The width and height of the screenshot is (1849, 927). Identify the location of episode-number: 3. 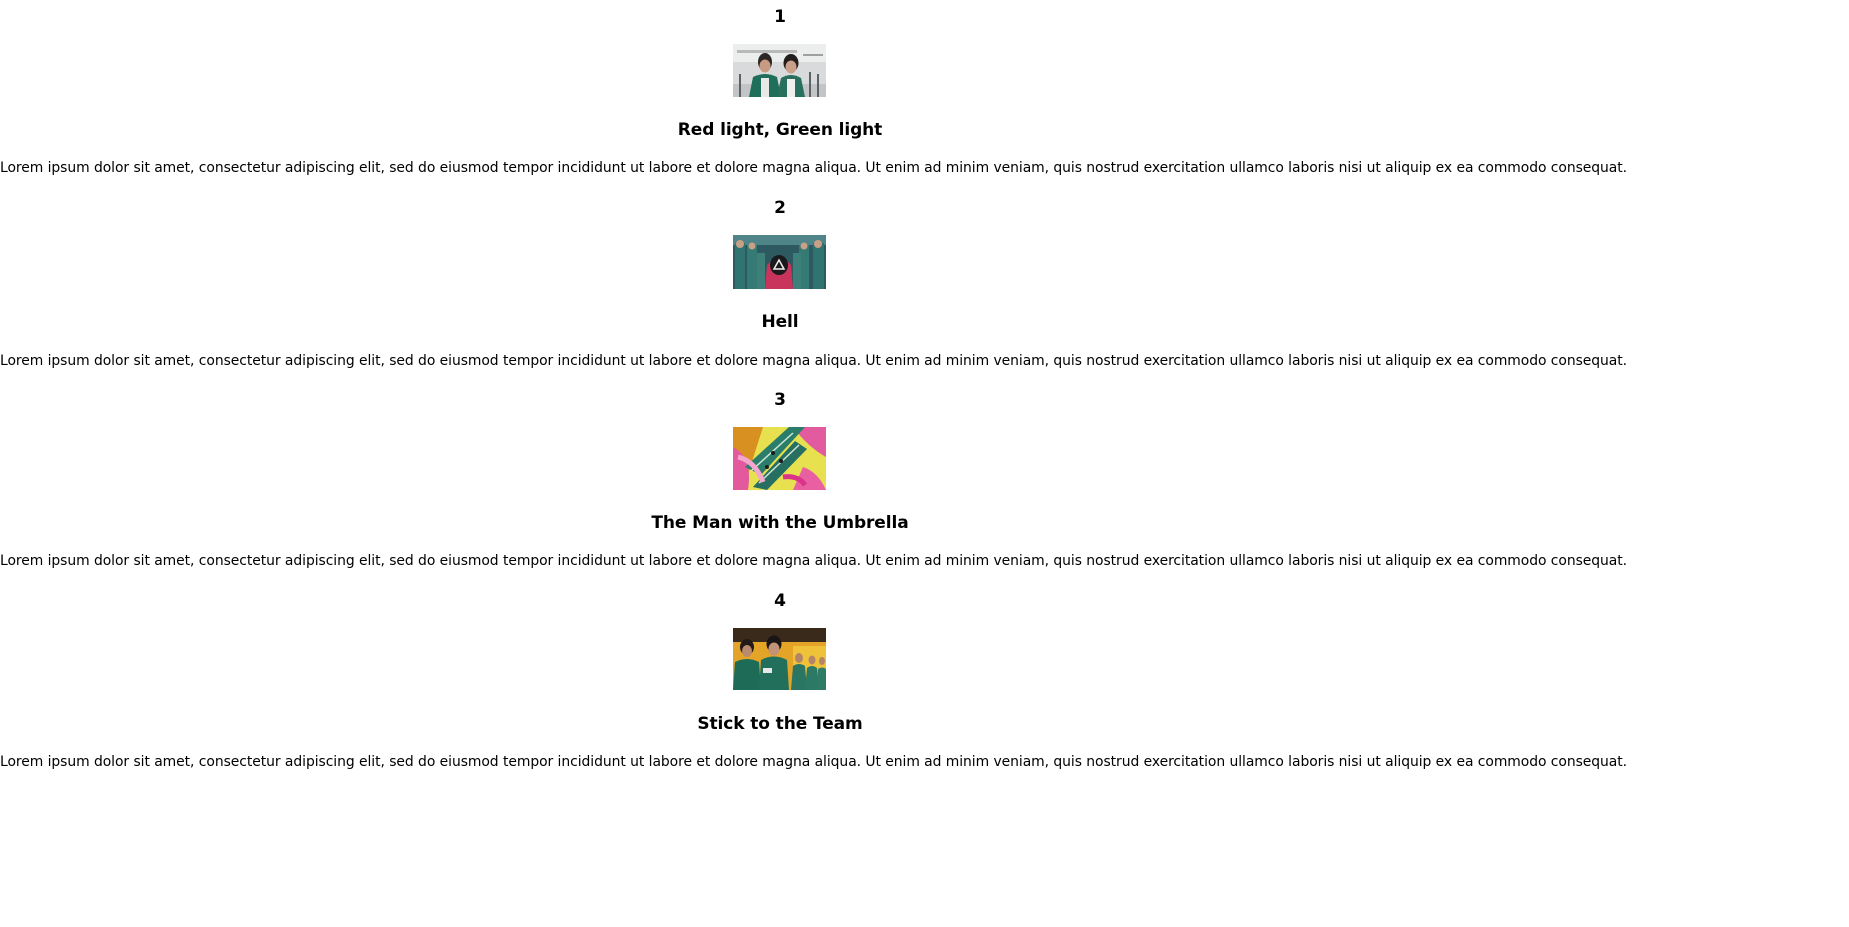
(780, 400).